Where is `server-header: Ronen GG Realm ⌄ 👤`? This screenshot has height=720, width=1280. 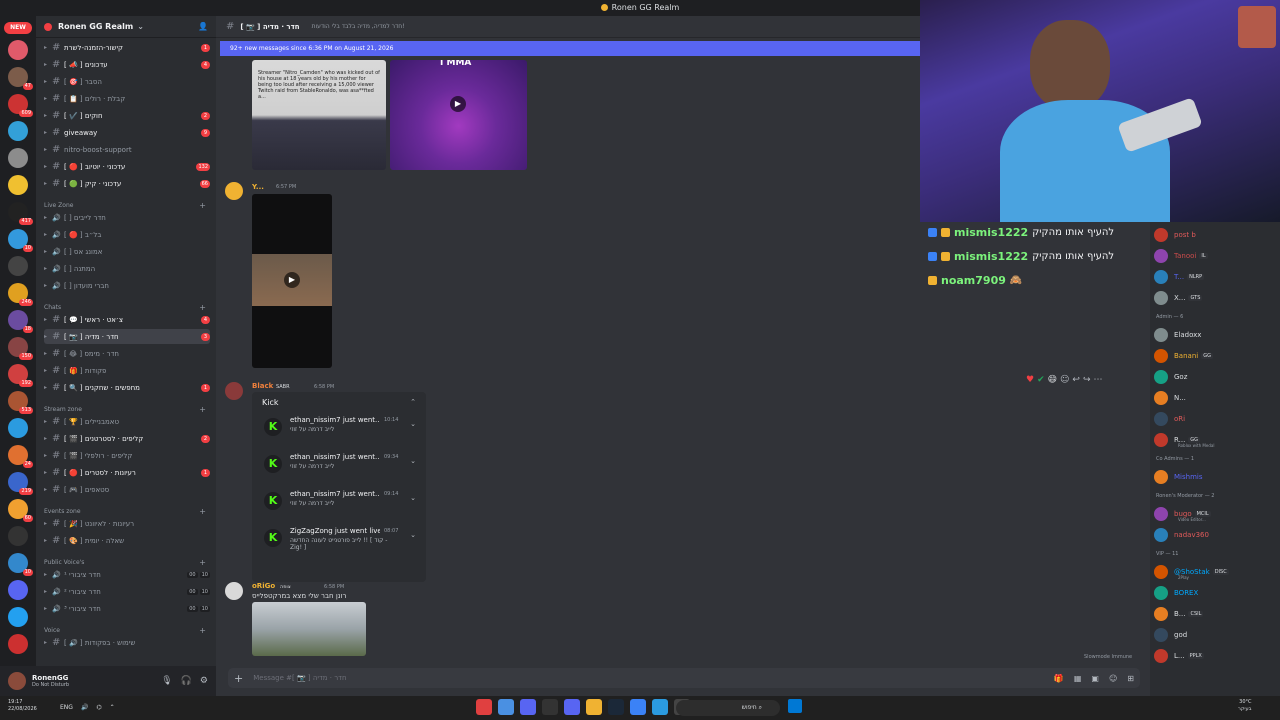
server-header: Ronen GG Realm ⌄ 👤 is located at coordinates (126, 27).